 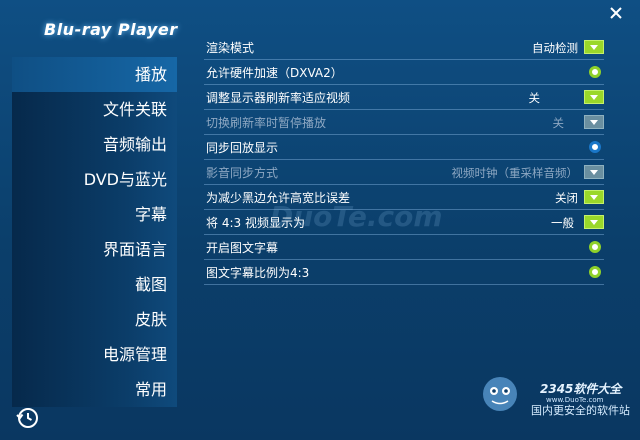 What do you see at coordinates (581, 389) in the screenshot?
I see `watermark-brand: 2345软件大全` at bounding box center [581, 389].